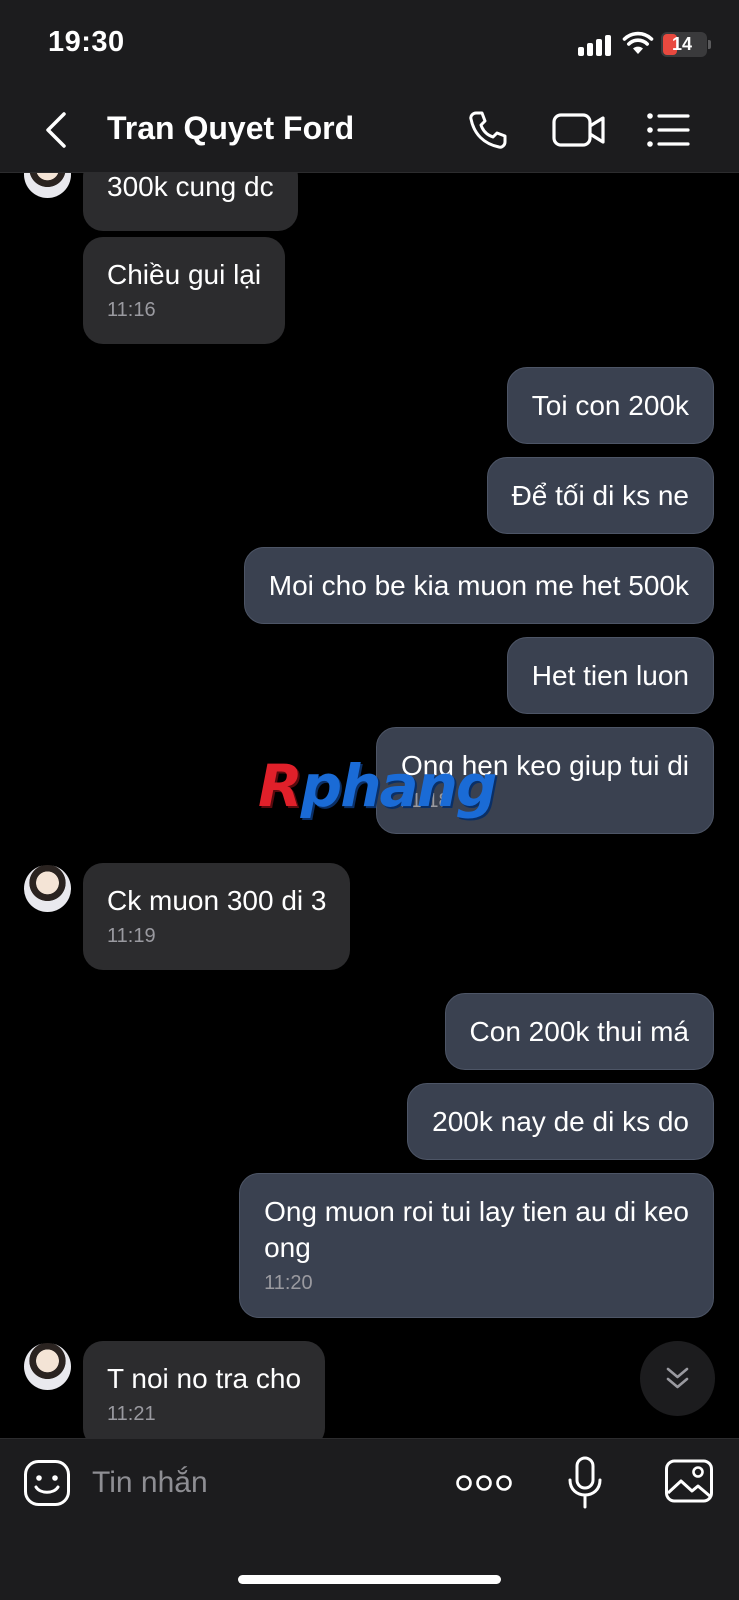  I want to click on message-text: Con 200k thui má, so click(579, 1031).